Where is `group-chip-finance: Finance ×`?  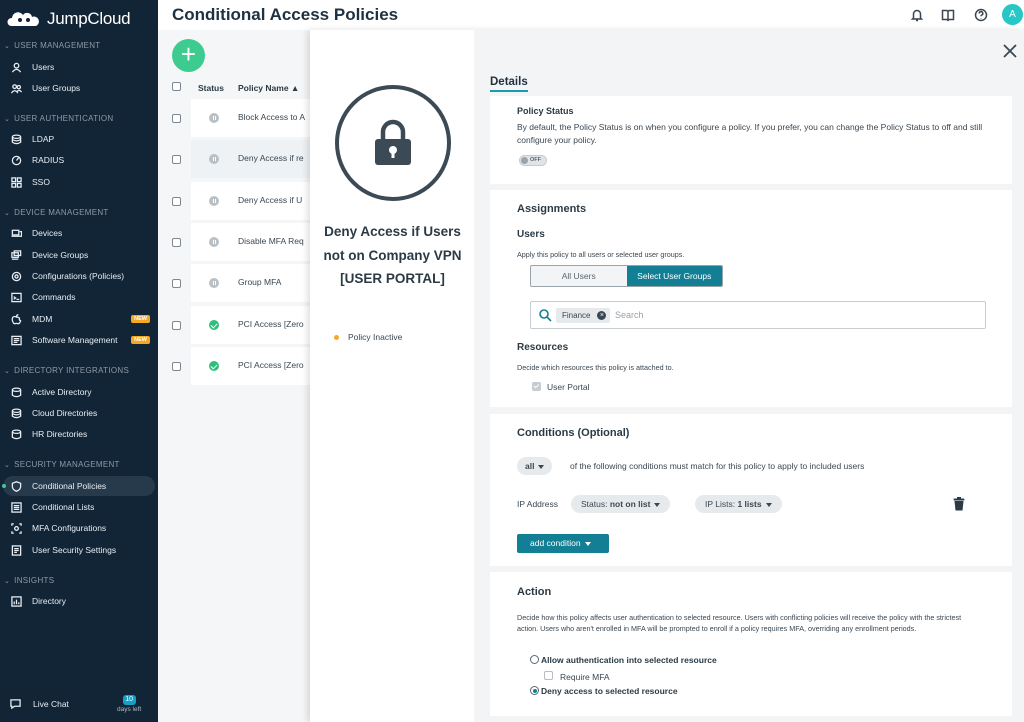
group-chip-finance: Finance × is located at coordinates (583, 315).